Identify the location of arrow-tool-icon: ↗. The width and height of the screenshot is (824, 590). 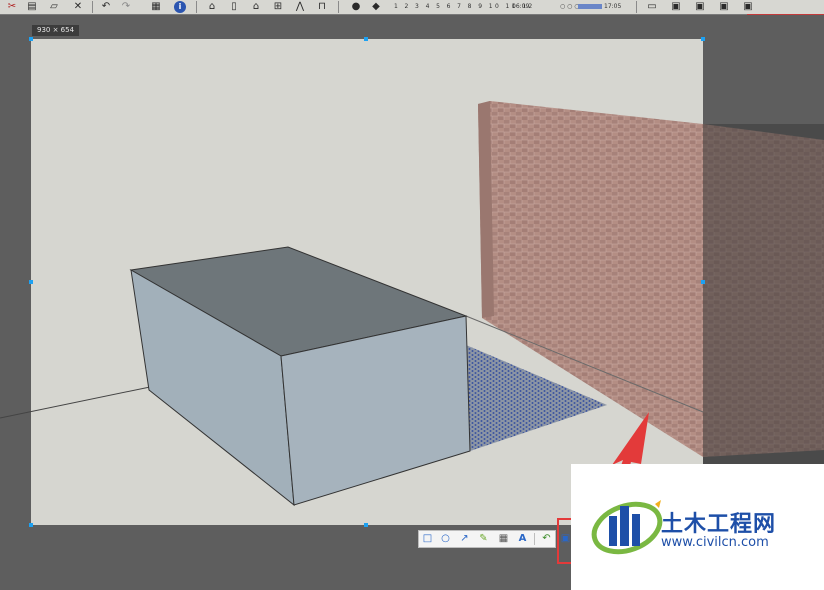
(464, 538).